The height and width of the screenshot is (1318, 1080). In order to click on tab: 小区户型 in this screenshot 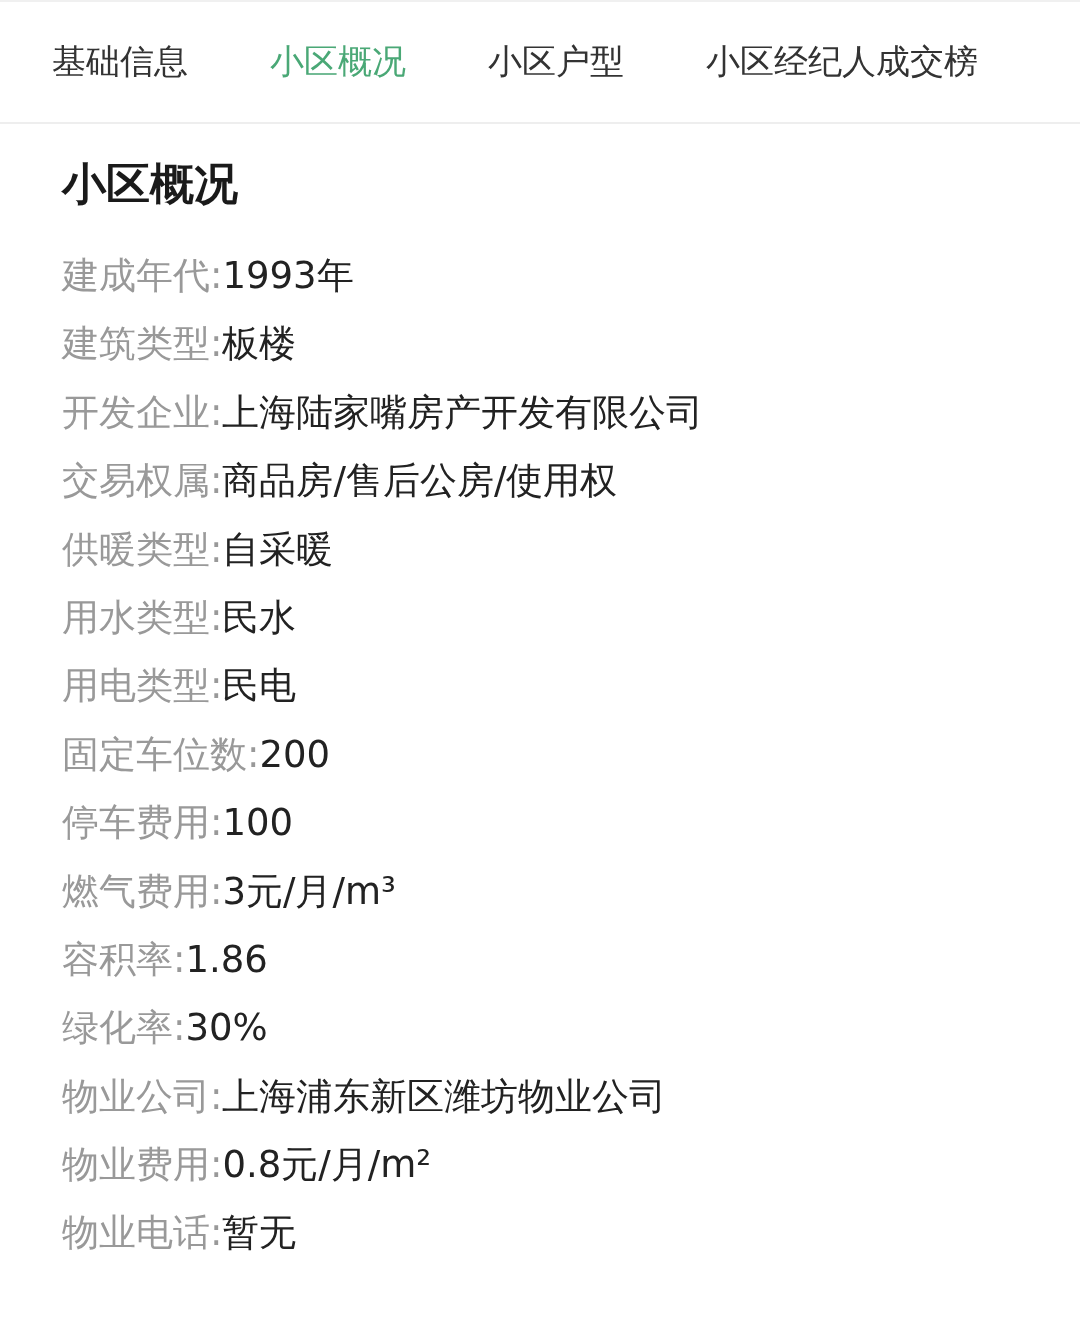, I will do `click(556, 62)`.